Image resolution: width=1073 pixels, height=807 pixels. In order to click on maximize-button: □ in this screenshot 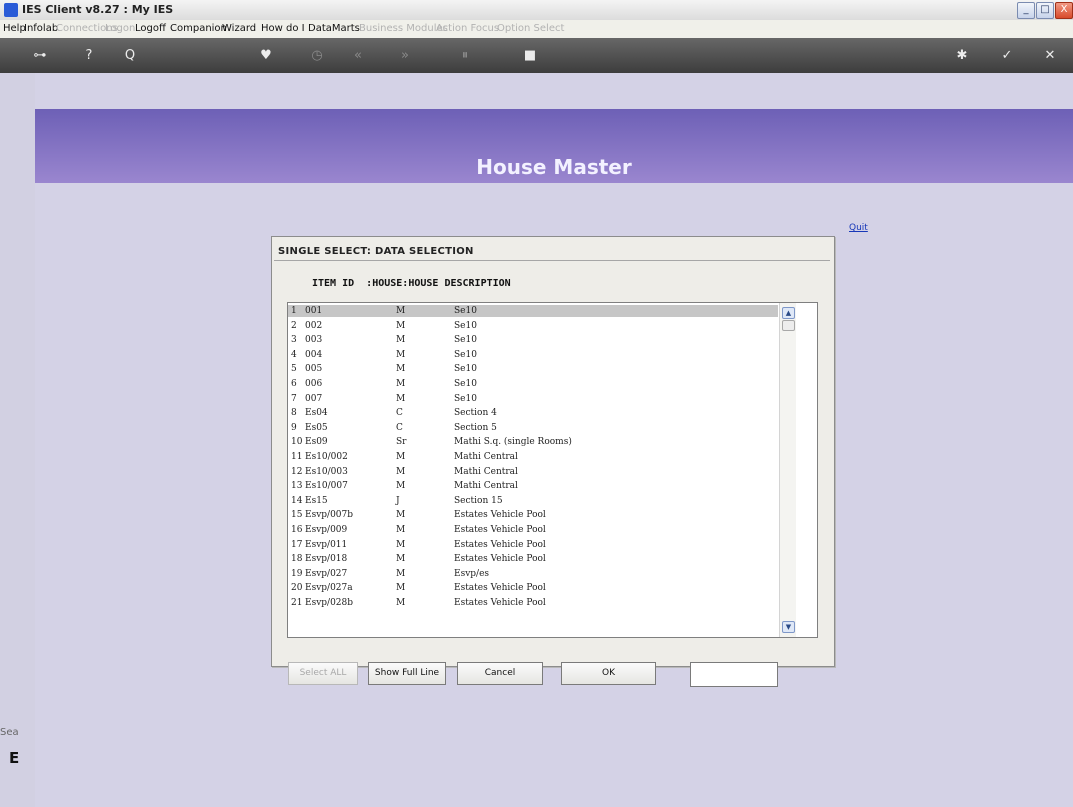, I will do `click(1045, 10)`.